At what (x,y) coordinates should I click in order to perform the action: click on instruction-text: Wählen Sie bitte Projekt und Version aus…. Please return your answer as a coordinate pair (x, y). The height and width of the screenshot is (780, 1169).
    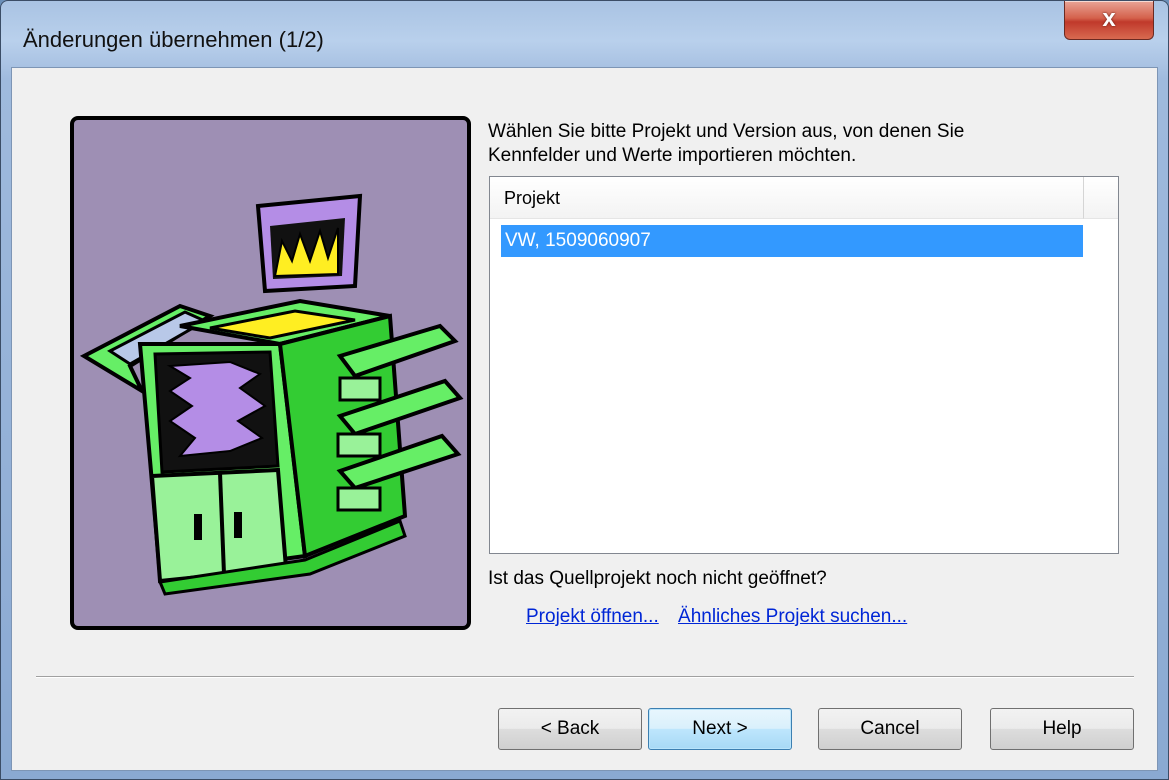
    Looking at the image, I should click on (726, 143).